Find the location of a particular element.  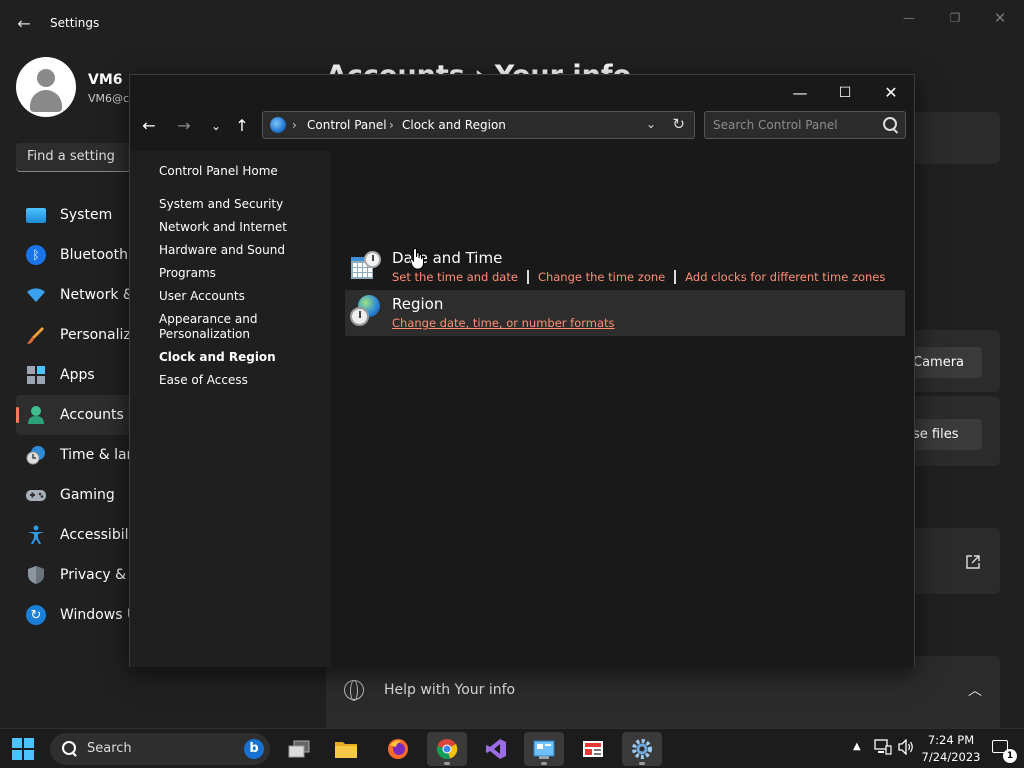

taskbar-search-label: Search is located at coordinates (109, 748).